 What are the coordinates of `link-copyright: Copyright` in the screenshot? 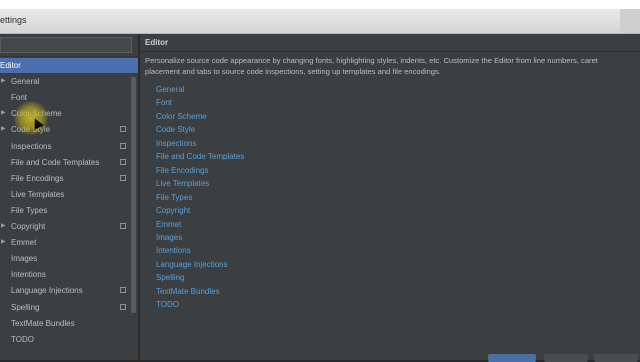 It's located at (173, 211).